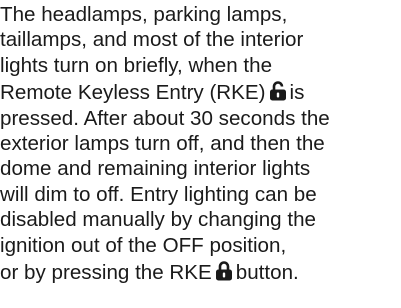 This screenshot has height=308, width=401. What do you see at coordinates (136, 65) in the screenshot?
I see `text-line-3: lights turn on briefly, when the` at bounding box center [136, 65].